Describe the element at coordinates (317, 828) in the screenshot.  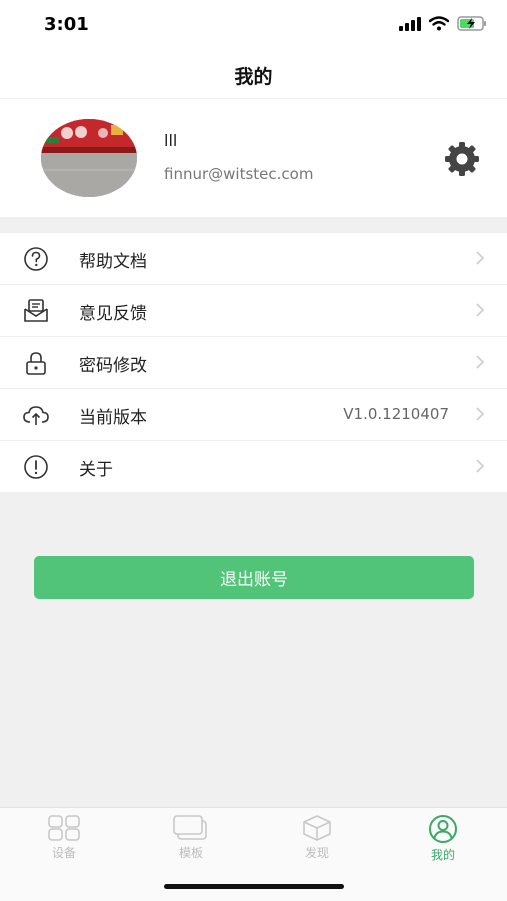
I see `cube-icon` at that location.